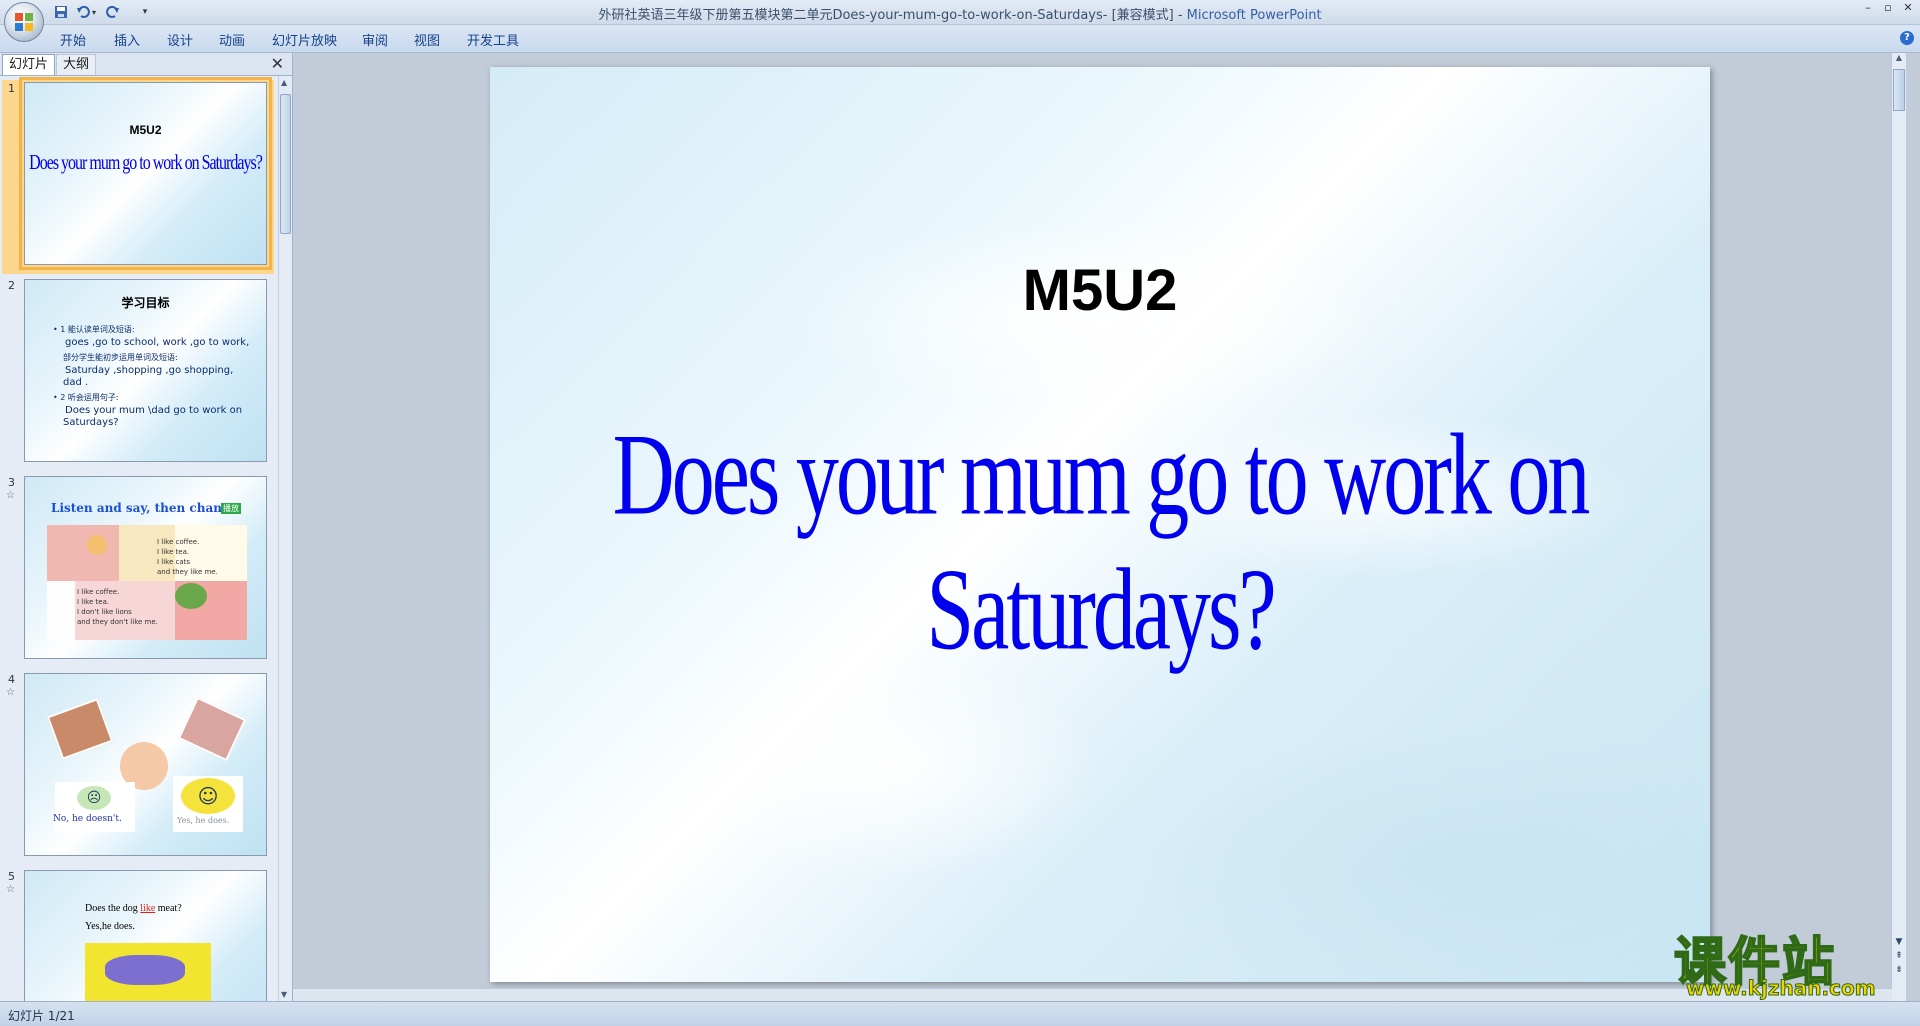  What do you see at coordinates (11, 482) in the screenshot?
I see `thumbnail-number: 3` at bounding box center [11, 482].